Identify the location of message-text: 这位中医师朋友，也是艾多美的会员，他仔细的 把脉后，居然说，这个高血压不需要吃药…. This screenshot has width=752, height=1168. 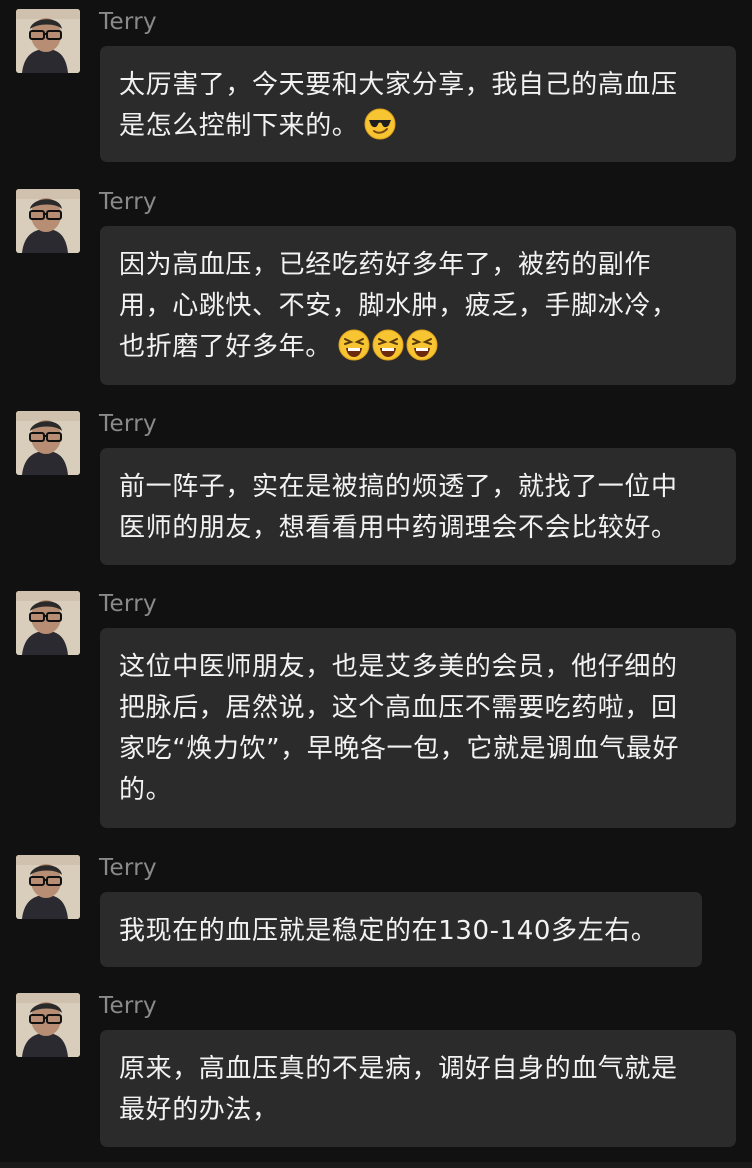
(399, 728).